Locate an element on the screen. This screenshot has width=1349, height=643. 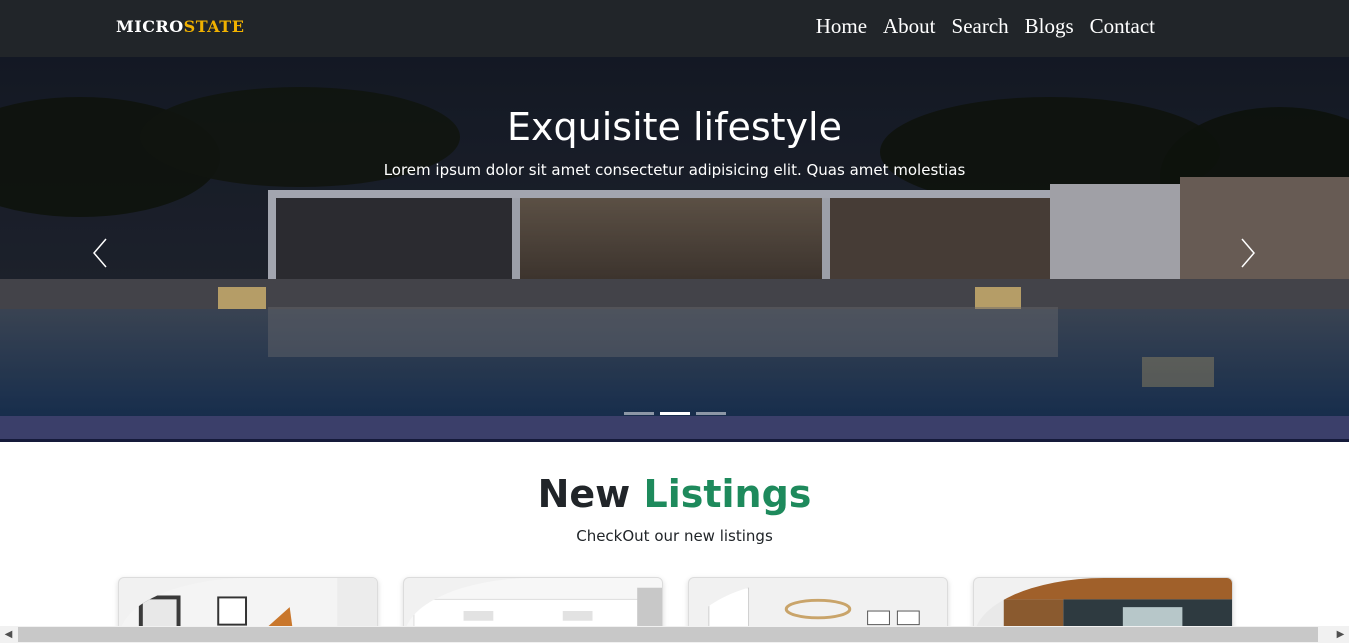
triangle-left-icon: ◀ is located at coordinates (8, 634).